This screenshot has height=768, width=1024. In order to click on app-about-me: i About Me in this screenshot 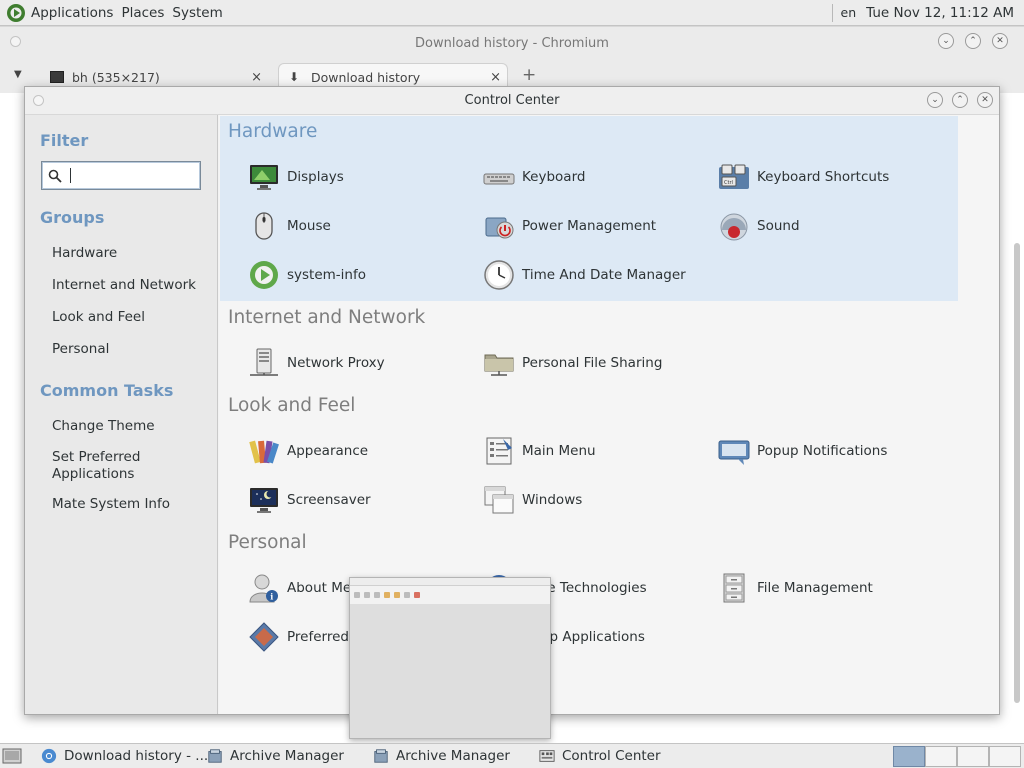, I will do `click(299, 588)`.